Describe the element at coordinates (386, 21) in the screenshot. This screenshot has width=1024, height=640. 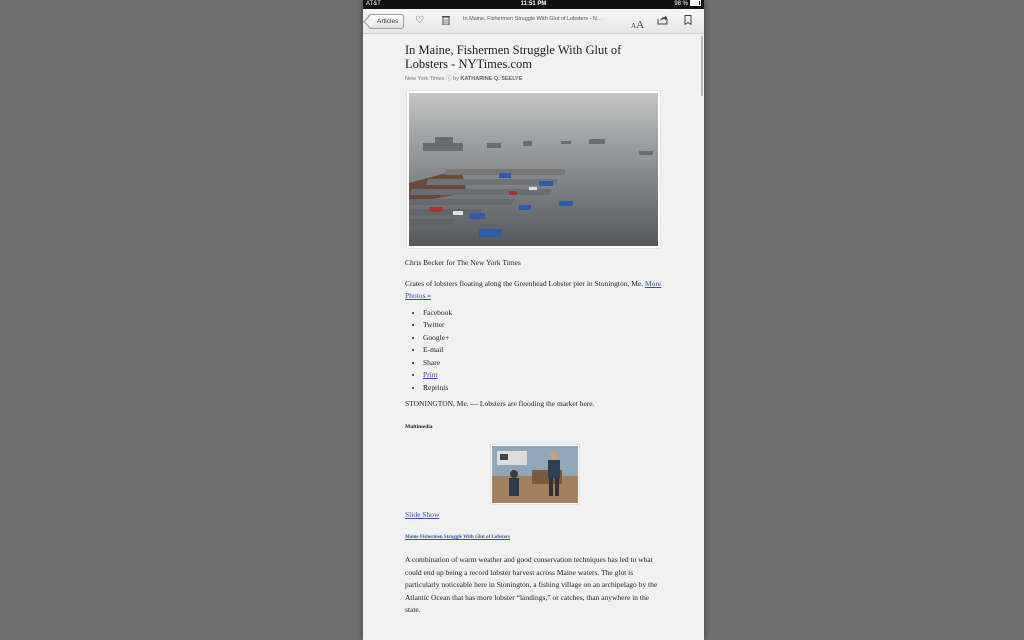
I see `articles-back-button: Articles` at that location.